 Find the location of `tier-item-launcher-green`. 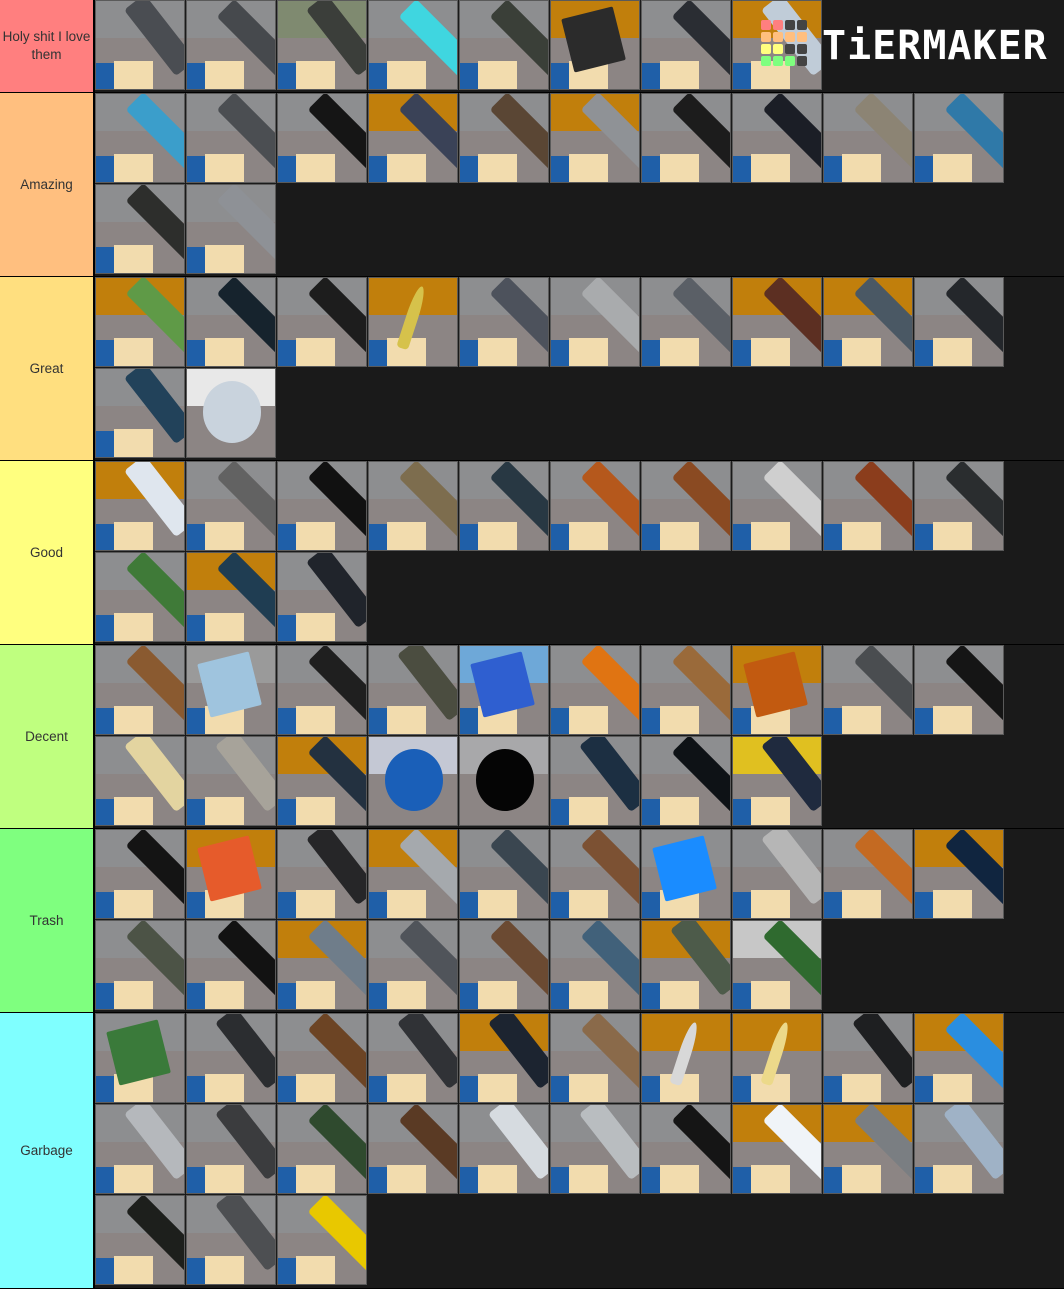

tier-item-launcher-green is located at coordinates (140, 1058).